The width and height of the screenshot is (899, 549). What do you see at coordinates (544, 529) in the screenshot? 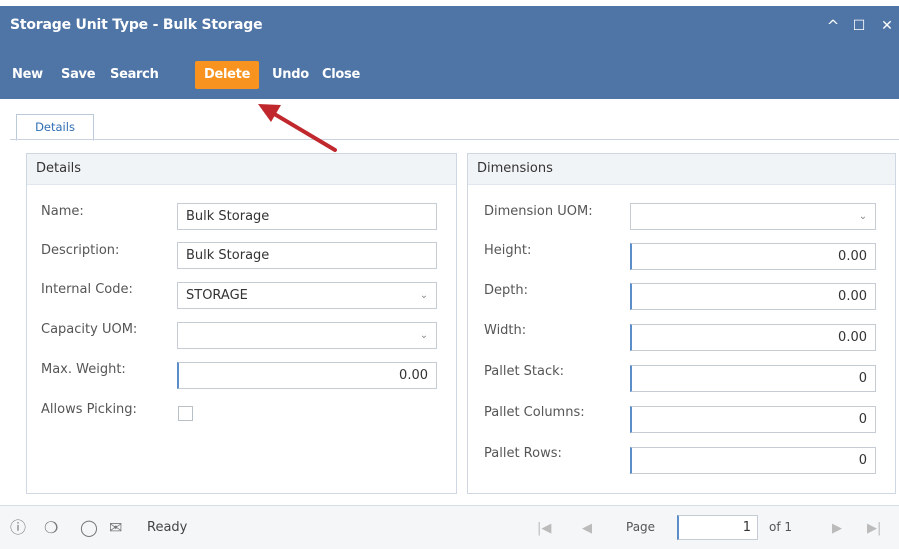
I see `first-page-icon: |◀` at bounding box center [544, 529].